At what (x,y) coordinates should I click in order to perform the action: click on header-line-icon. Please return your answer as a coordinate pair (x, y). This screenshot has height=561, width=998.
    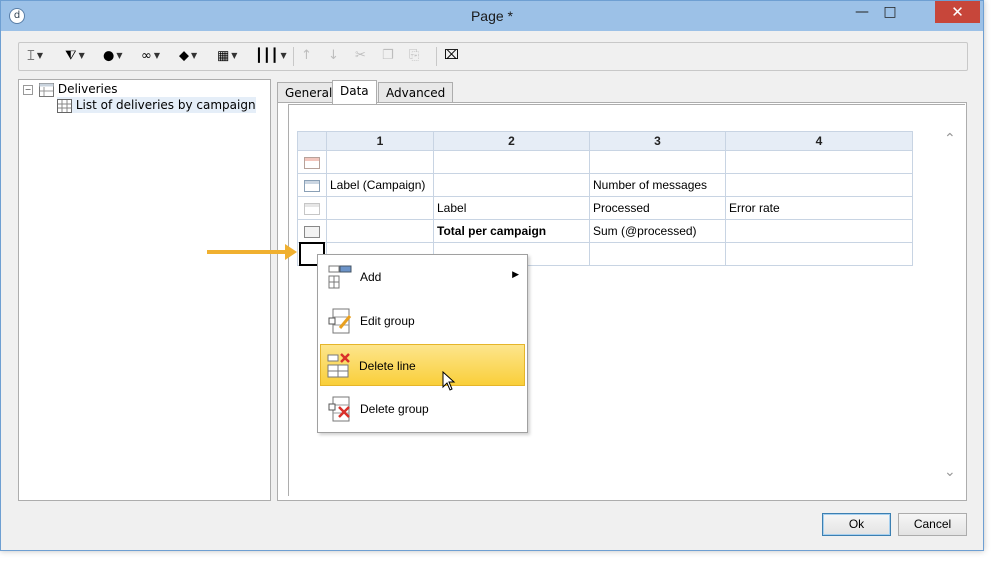
    Looking at the image, I should click on (312, 162).